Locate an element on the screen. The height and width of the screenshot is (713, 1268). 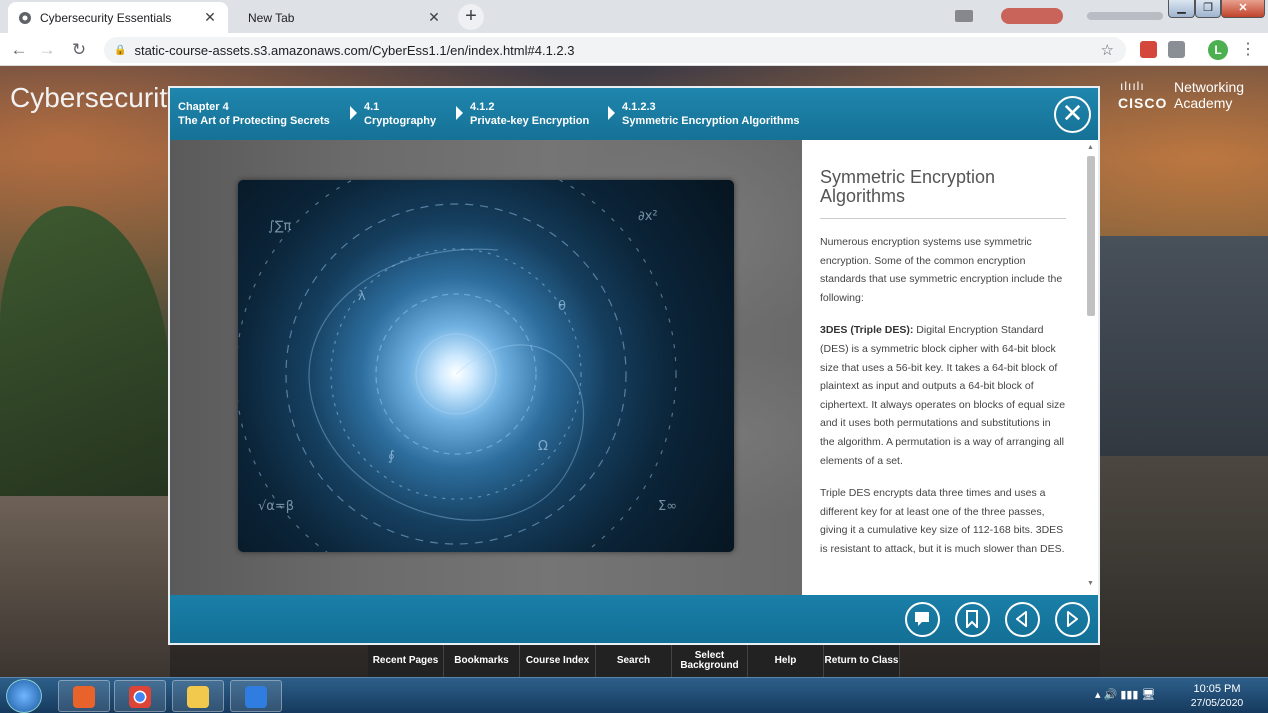
taskbar-chrome is located at coordinates (140, 696).